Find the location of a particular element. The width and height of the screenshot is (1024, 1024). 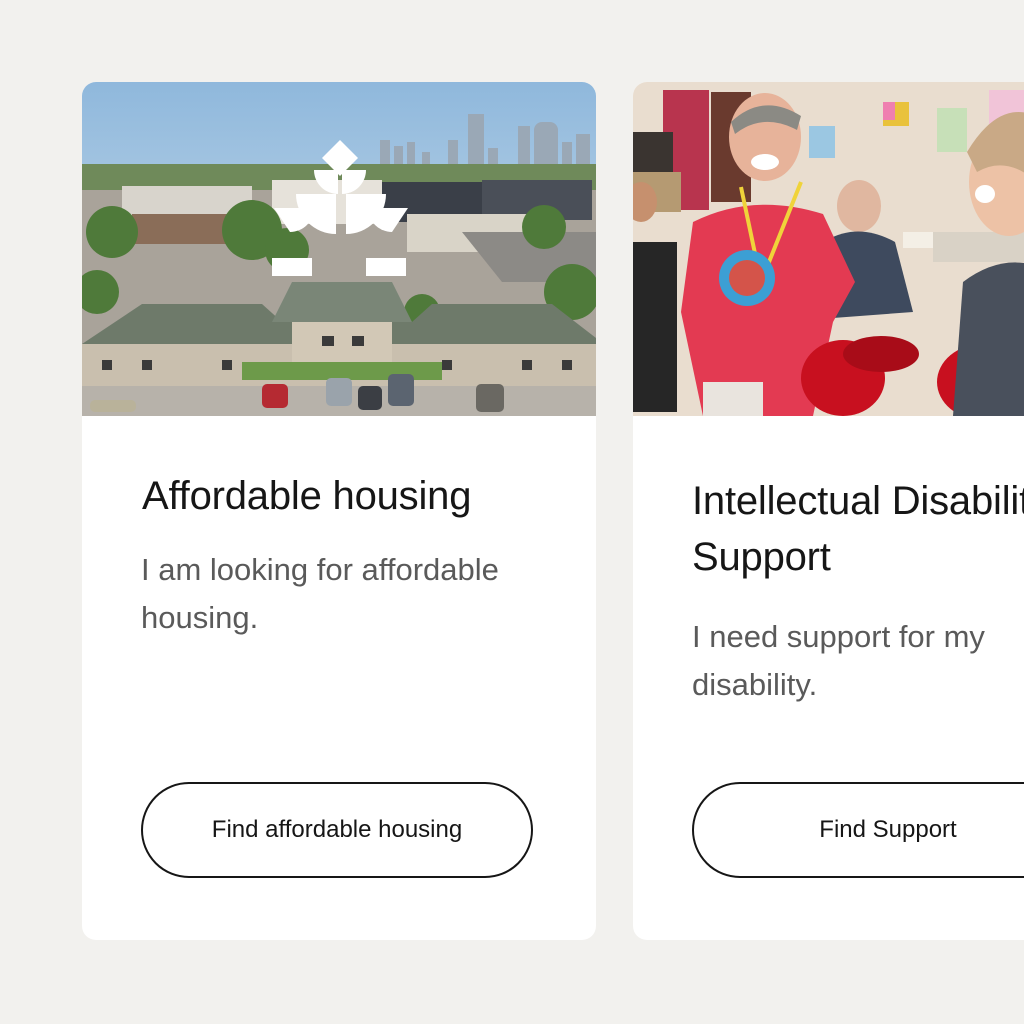

card-description: I need support for my disability. is located at coordinates (838, 660).